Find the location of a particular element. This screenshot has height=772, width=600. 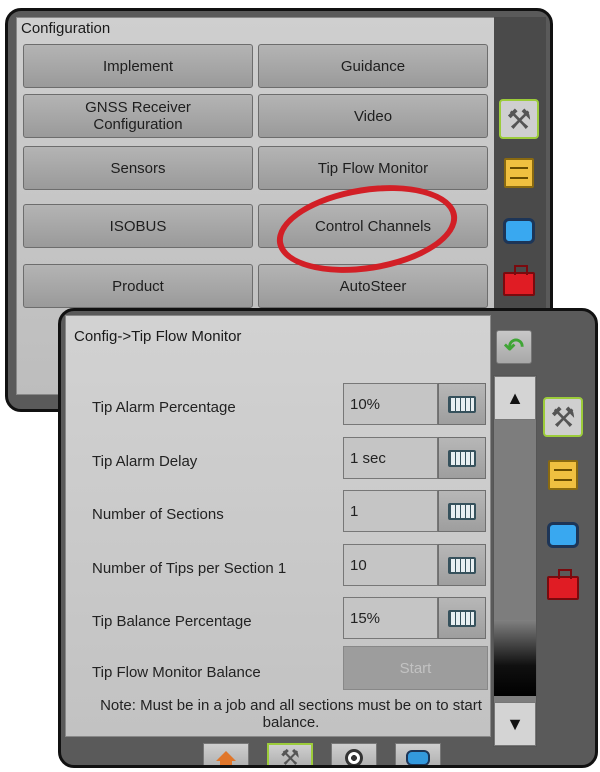

tip-flow-monitor-button: Tip Flow Monitor is located at coordinates (373, 168).